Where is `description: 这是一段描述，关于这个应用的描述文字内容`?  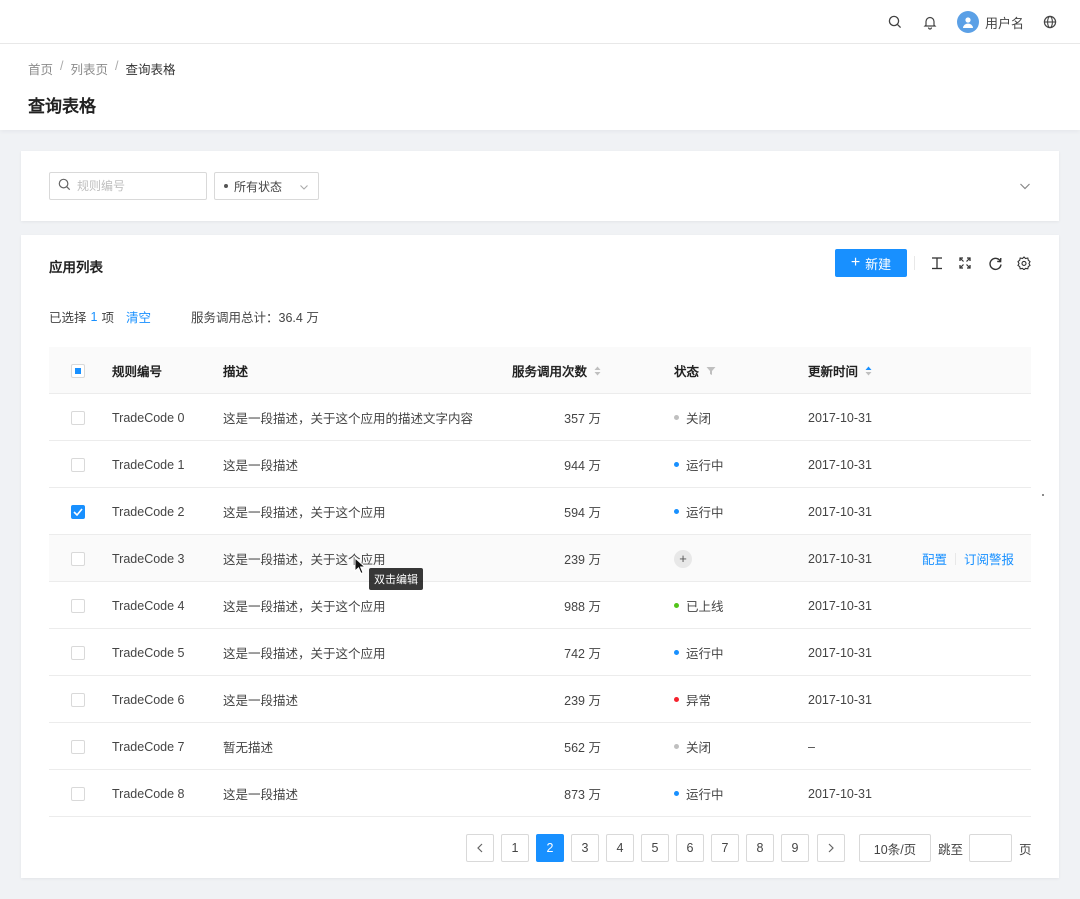 description: 这是一段描述，关于这个应用的描述文字内容 is located at coordinates (348, 417).